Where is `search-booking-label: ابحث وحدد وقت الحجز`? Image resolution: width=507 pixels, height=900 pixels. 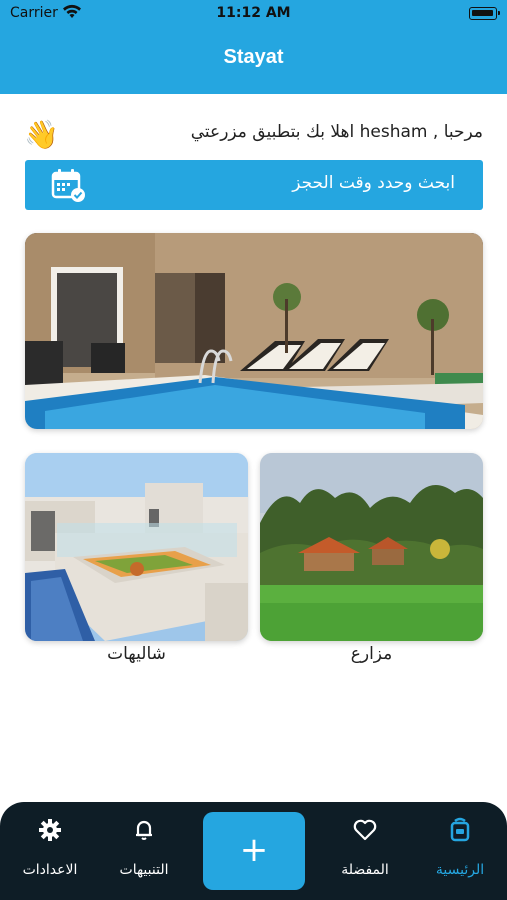 search-booking-label: ابحث وحدد وقت الحجز is located at coordinates (373, 183).